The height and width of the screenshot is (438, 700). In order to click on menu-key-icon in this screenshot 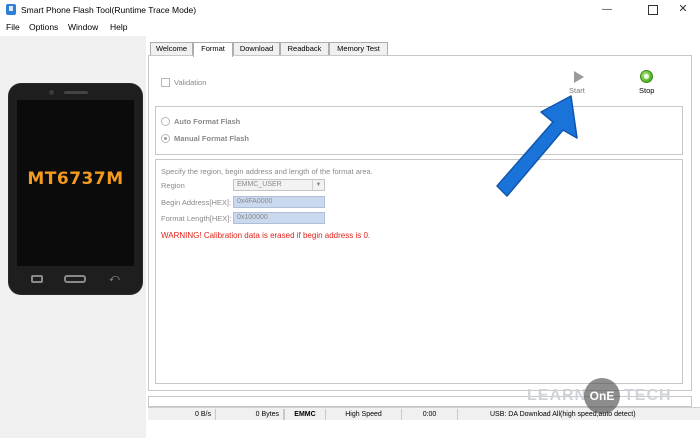, I will do `click(37, 279)`.